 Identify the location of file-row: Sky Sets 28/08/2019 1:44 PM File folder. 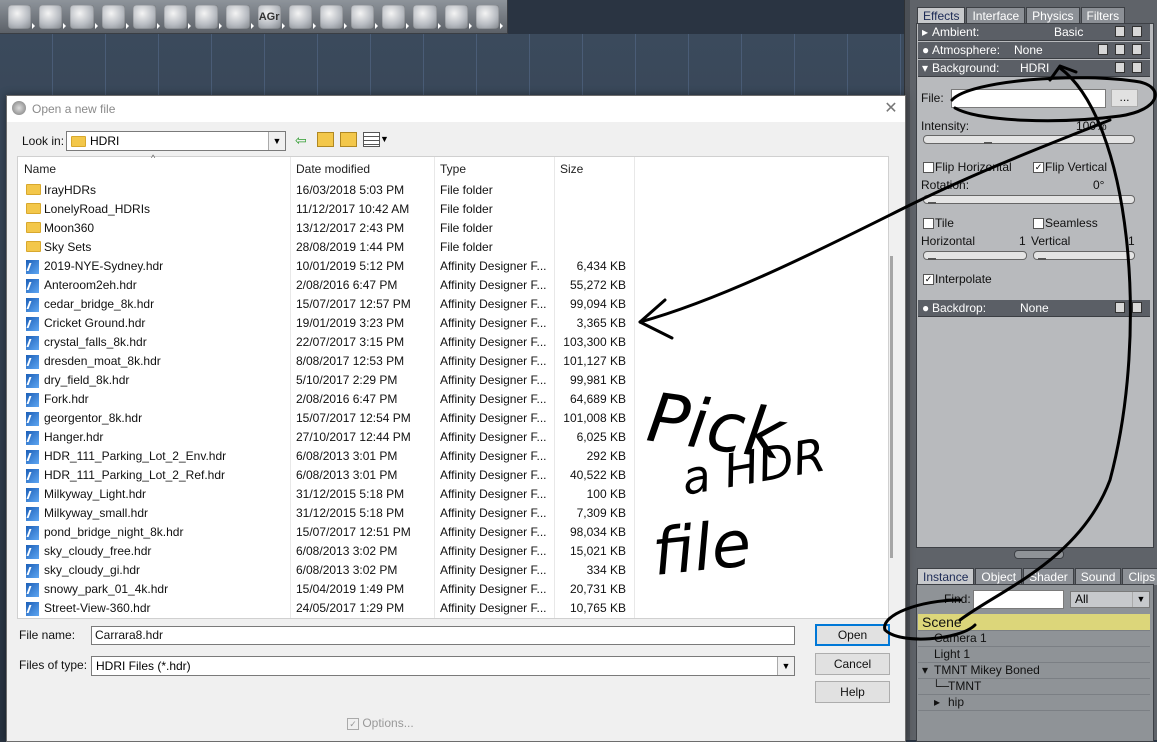
(448, 247).